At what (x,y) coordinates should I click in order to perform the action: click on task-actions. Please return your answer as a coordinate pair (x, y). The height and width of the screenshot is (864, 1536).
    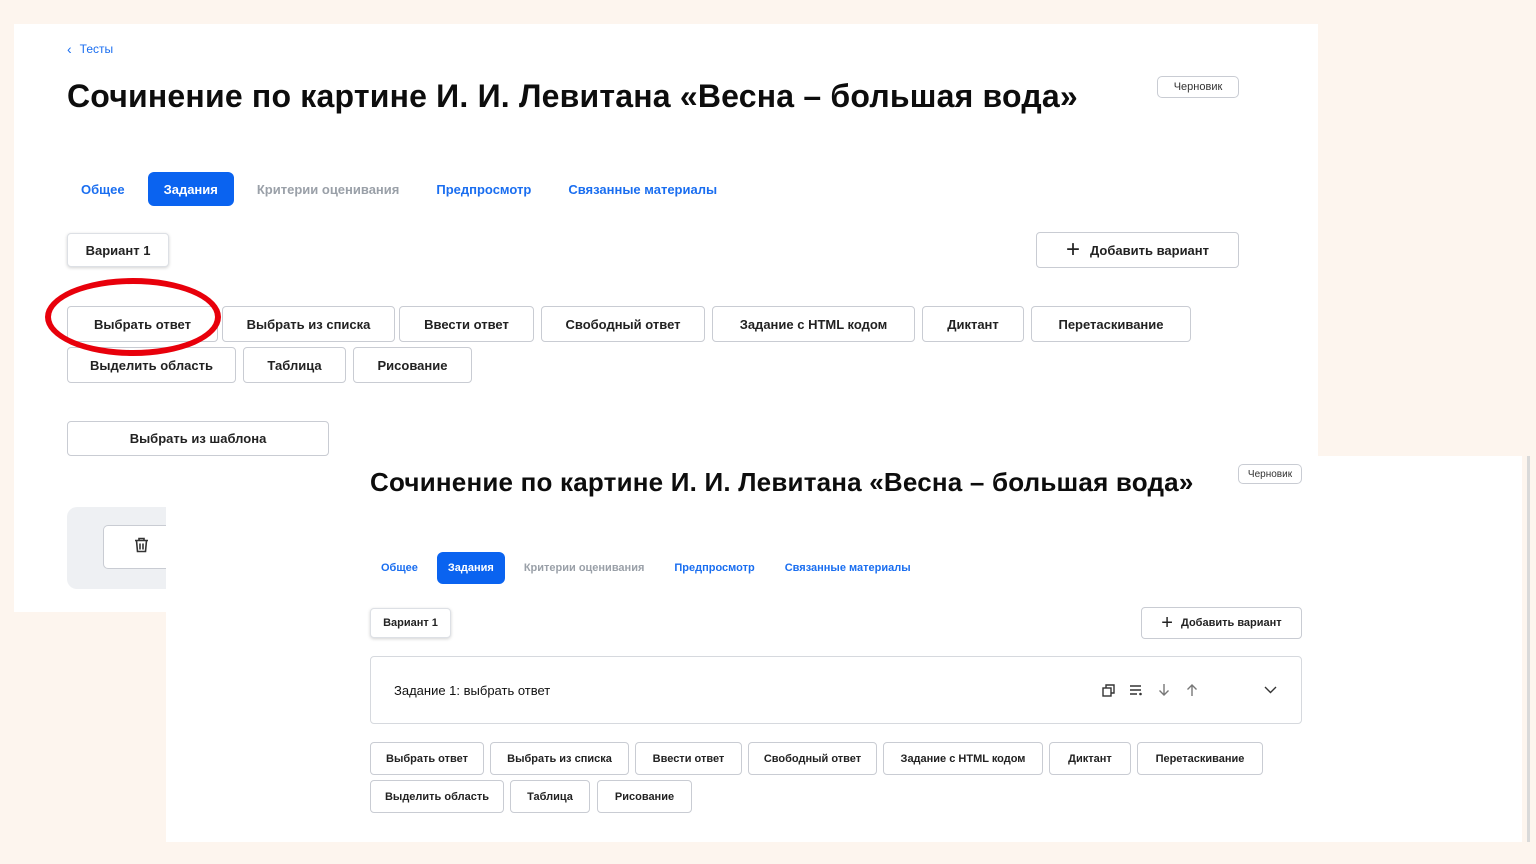
    Looking at the image, I should click on (1189, 690).